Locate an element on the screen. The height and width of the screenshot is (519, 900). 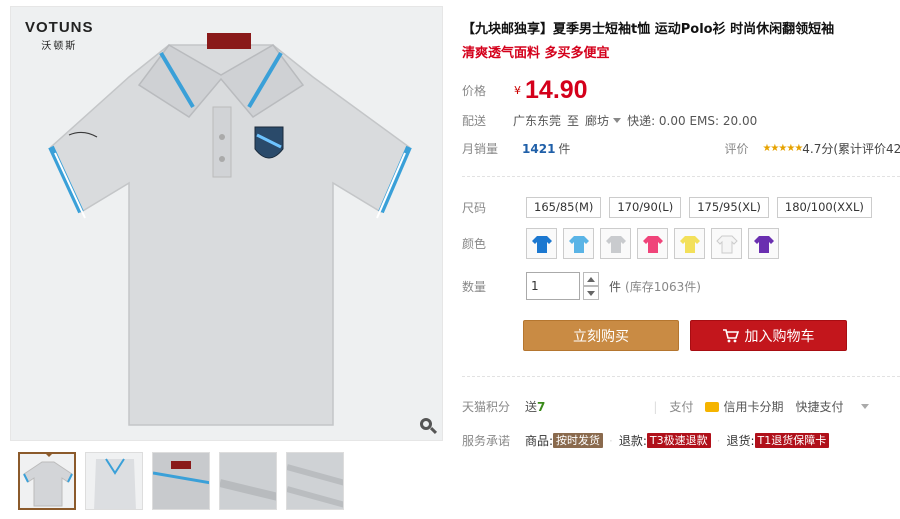
service-badge-refund: T3极速退款 is located at coordinates (678, 440).